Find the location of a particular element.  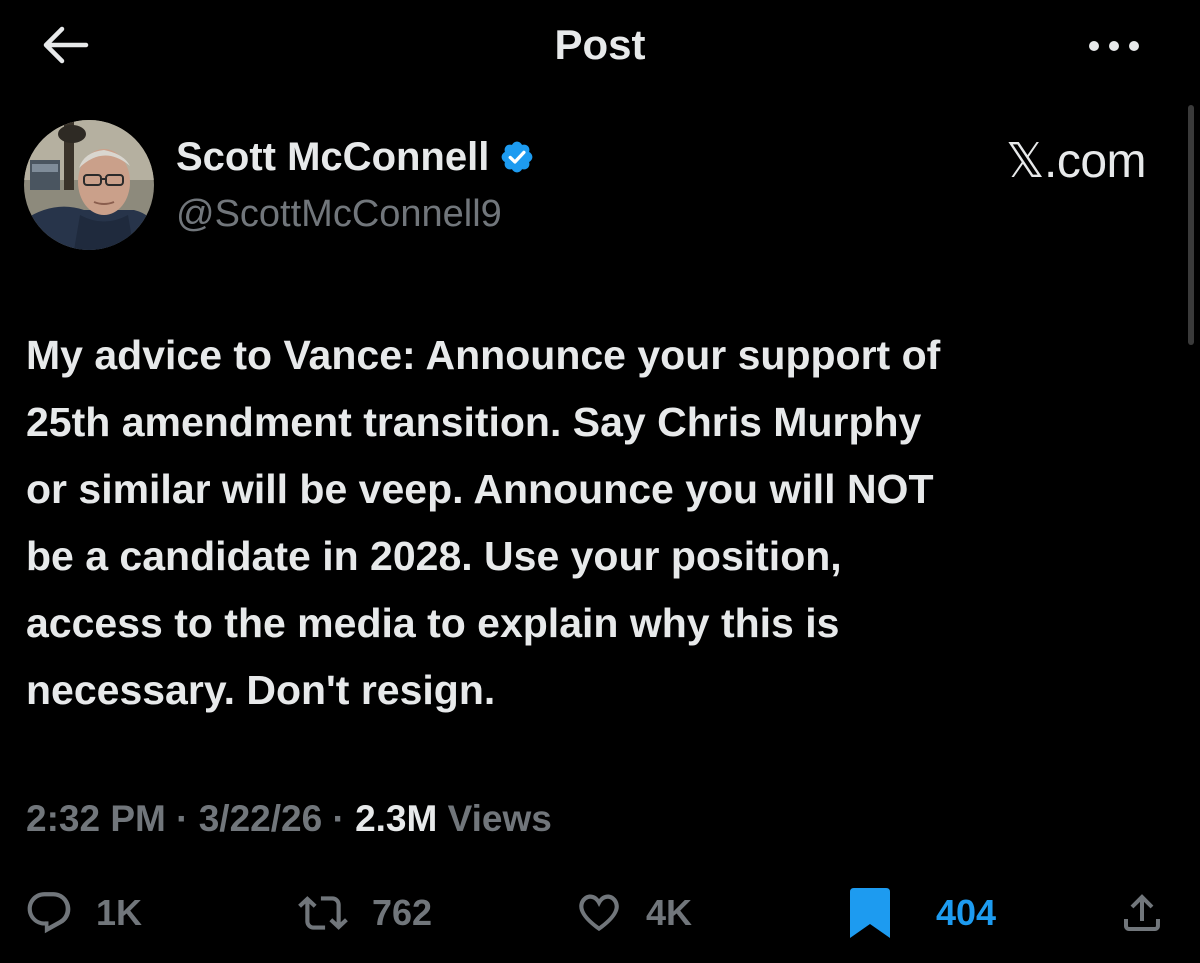

source-label: 𝕏.com is located at coordinates (1076, 161).